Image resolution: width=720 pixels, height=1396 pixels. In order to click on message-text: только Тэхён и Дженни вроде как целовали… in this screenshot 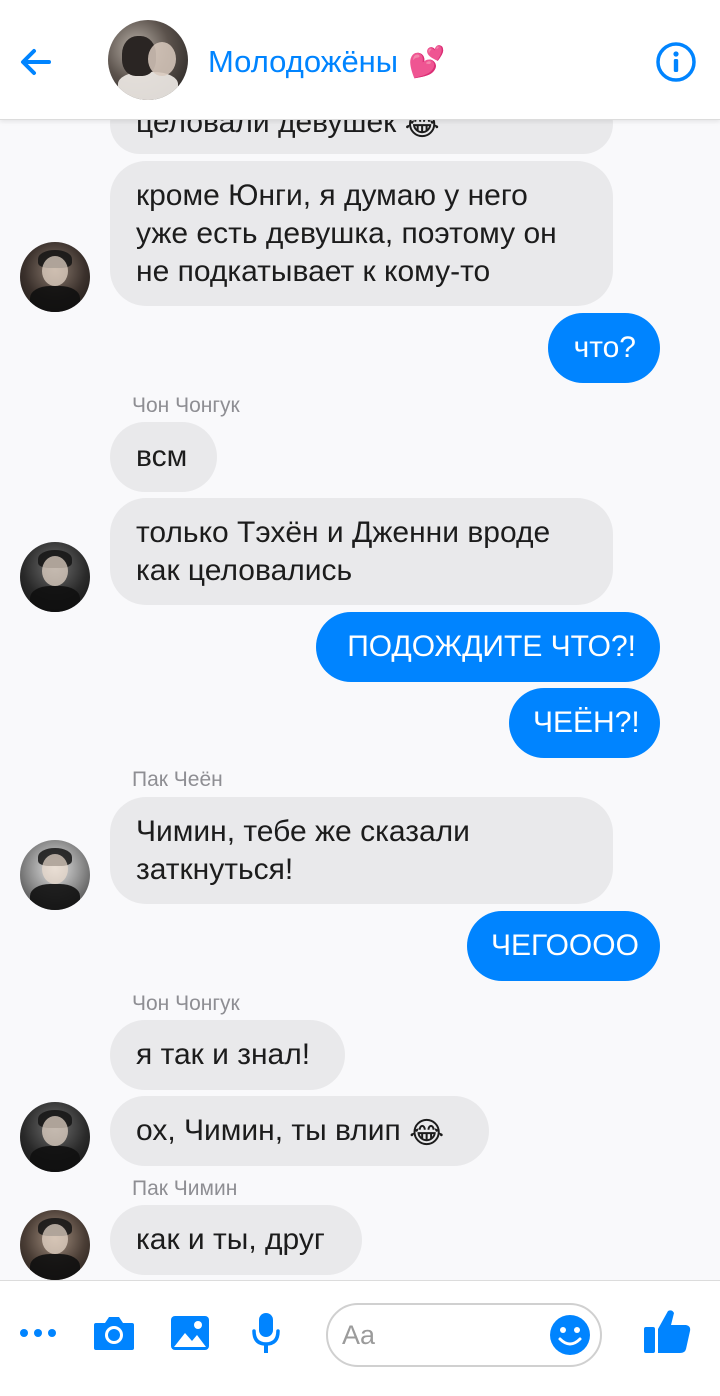, I will do `click(343, 551)`.